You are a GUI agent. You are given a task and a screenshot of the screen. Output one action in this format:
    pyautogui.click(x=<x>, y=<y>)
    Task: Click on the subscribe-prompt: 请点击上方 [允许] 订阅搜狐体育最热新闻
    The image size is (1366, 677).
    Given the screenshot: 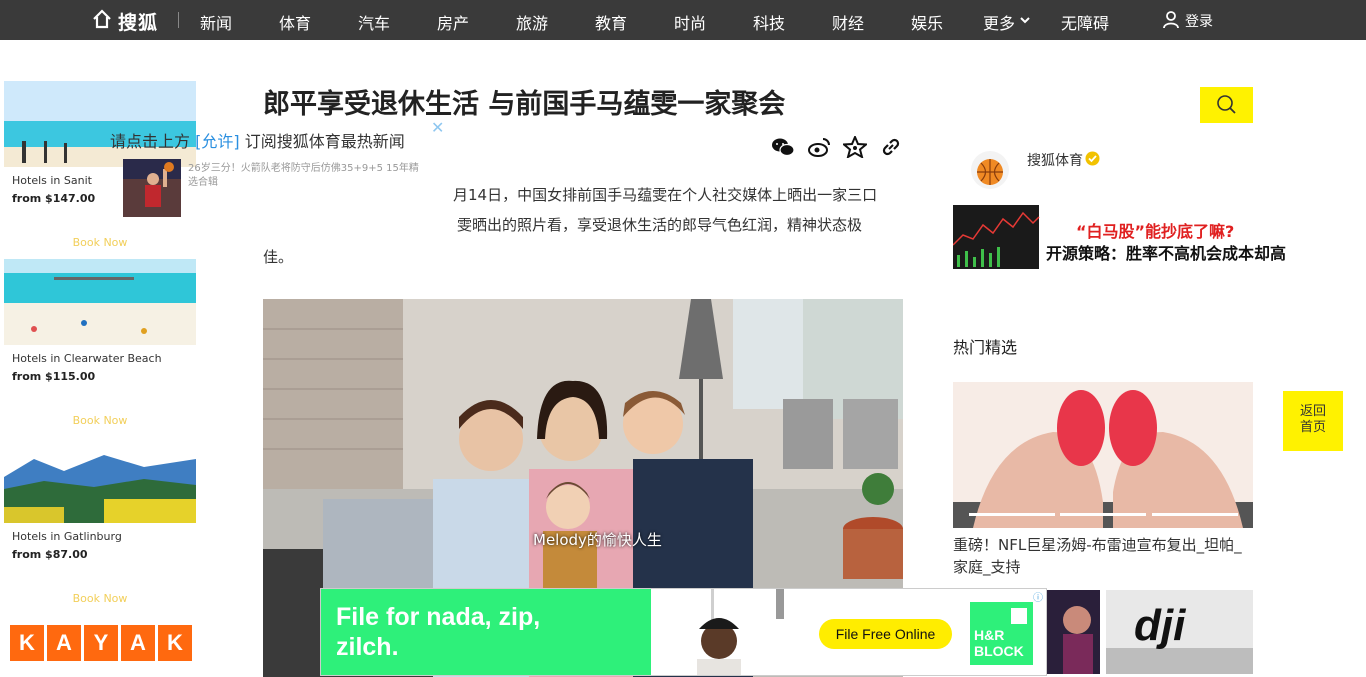 What is the action you would take?
    pyautogui.click(x=257, y=140)
    